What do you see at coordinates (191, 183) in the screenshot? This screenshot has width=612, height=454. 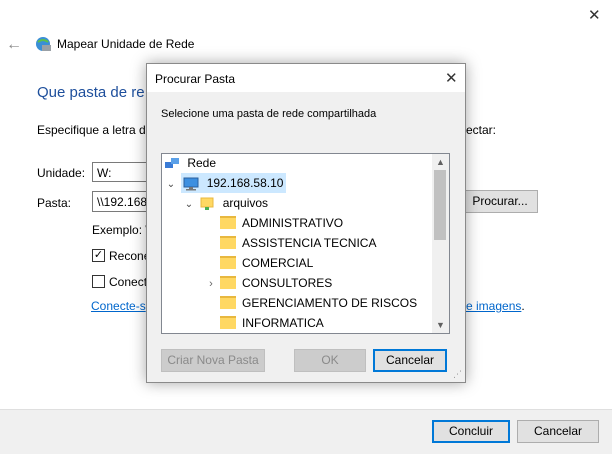 I see `computer-icon` at bounding box center [191, 183].